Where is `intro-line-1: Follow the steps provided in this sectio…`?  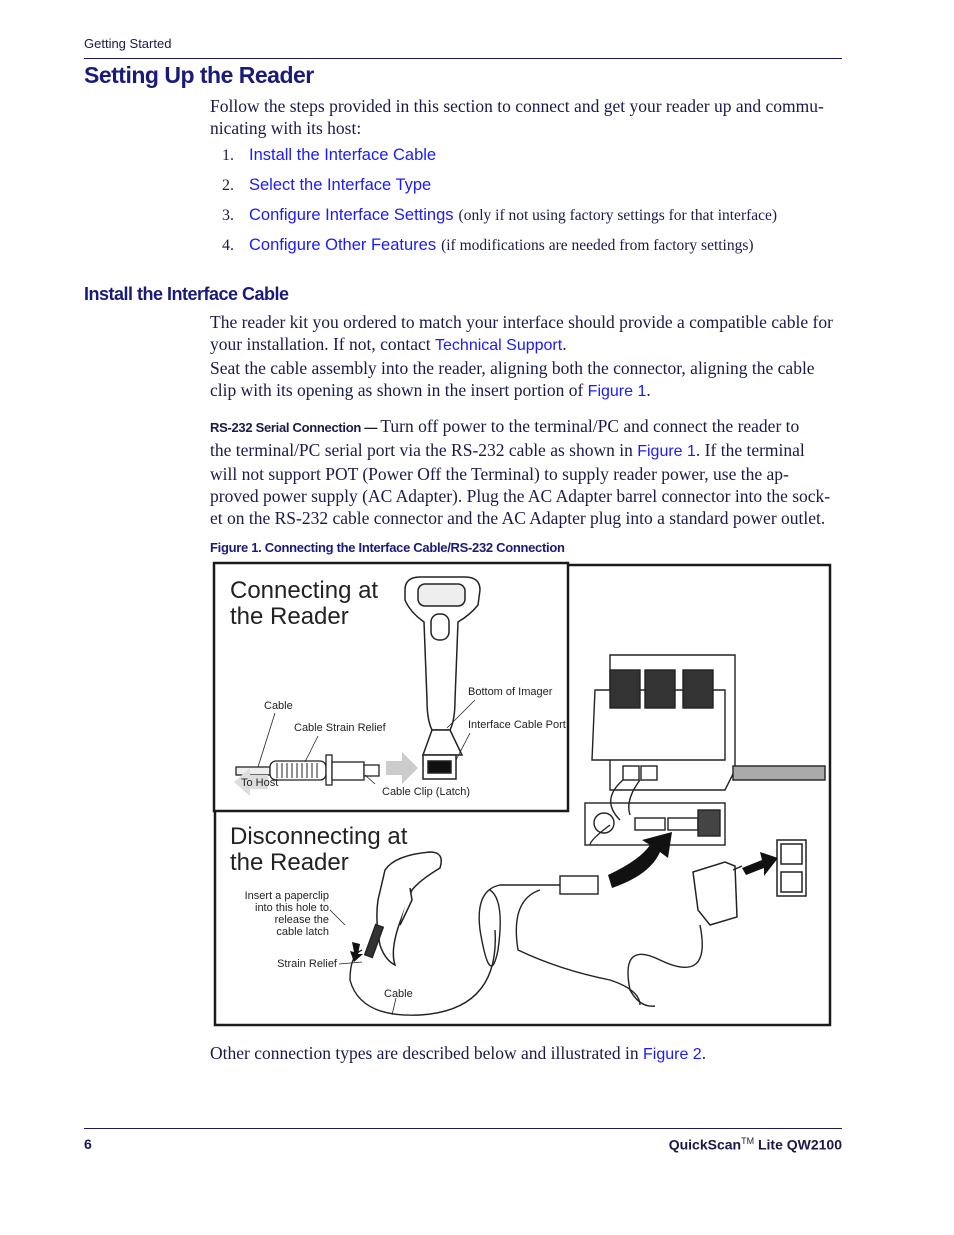
intro-line-1: Follow the steps provided in this sectio… is located at coordinates (517, 106).